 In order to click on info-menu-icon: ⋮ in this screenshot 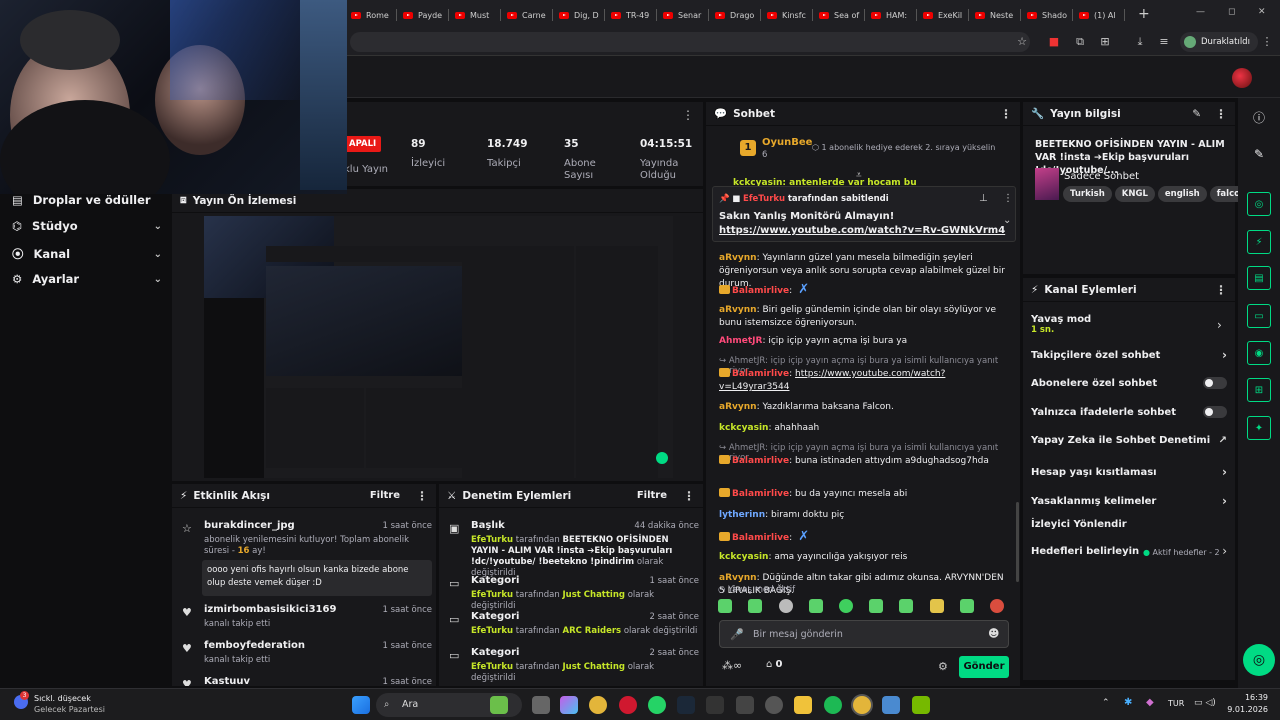, I will do `click(1221, 114)`.